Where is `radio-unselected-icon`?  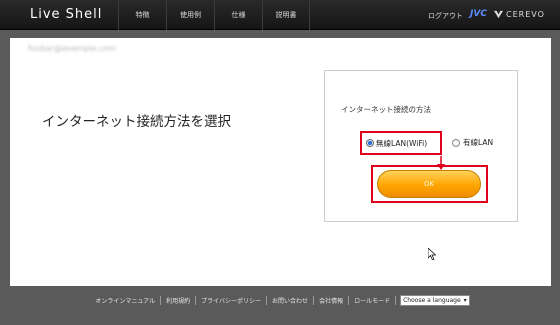 radio-unselected-icon is located at coordinates (456, 142).